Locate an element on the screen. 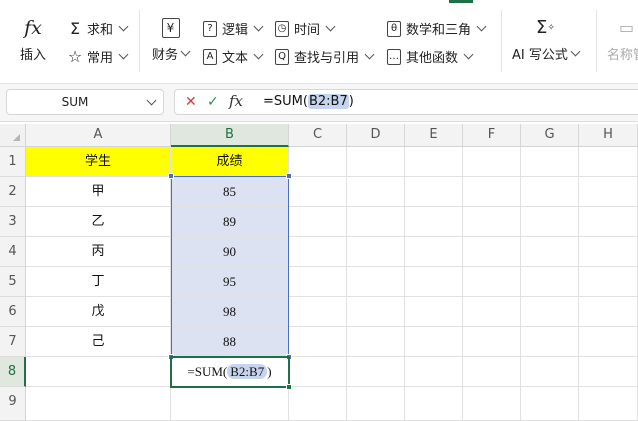 This screenshot has width=638, height=421. cell-f3 is located at coordinates (492, 222).